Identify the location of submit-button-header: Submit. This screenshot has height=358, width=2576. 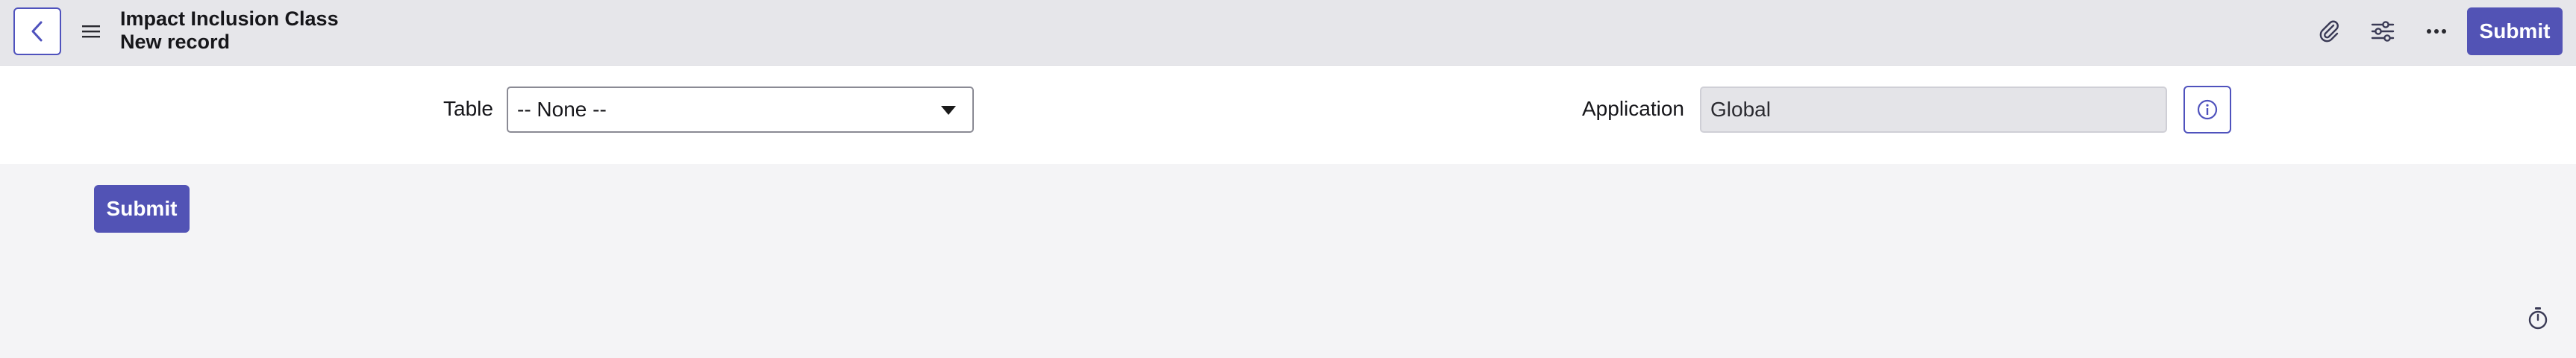
(2515, 31).